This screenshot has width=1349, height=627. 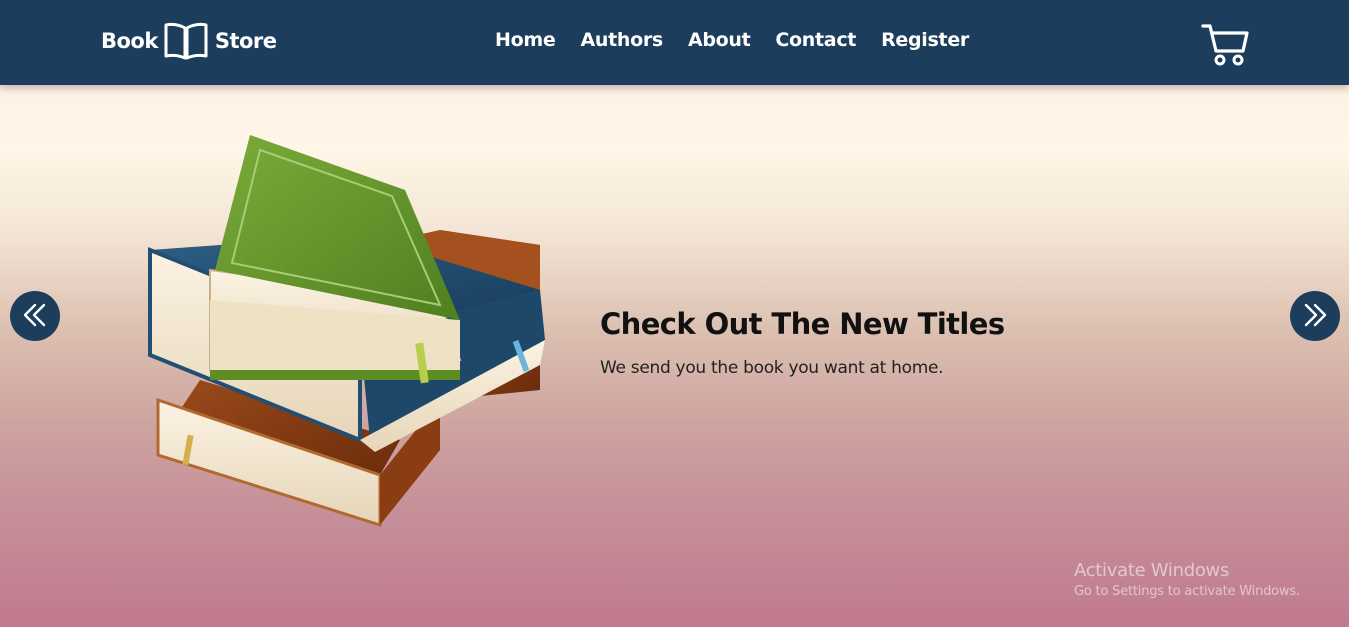 What do you see at coordinates (719, 40) in the screenshot?
I see `nav-link-about: About` at bounding box center [719, 40].